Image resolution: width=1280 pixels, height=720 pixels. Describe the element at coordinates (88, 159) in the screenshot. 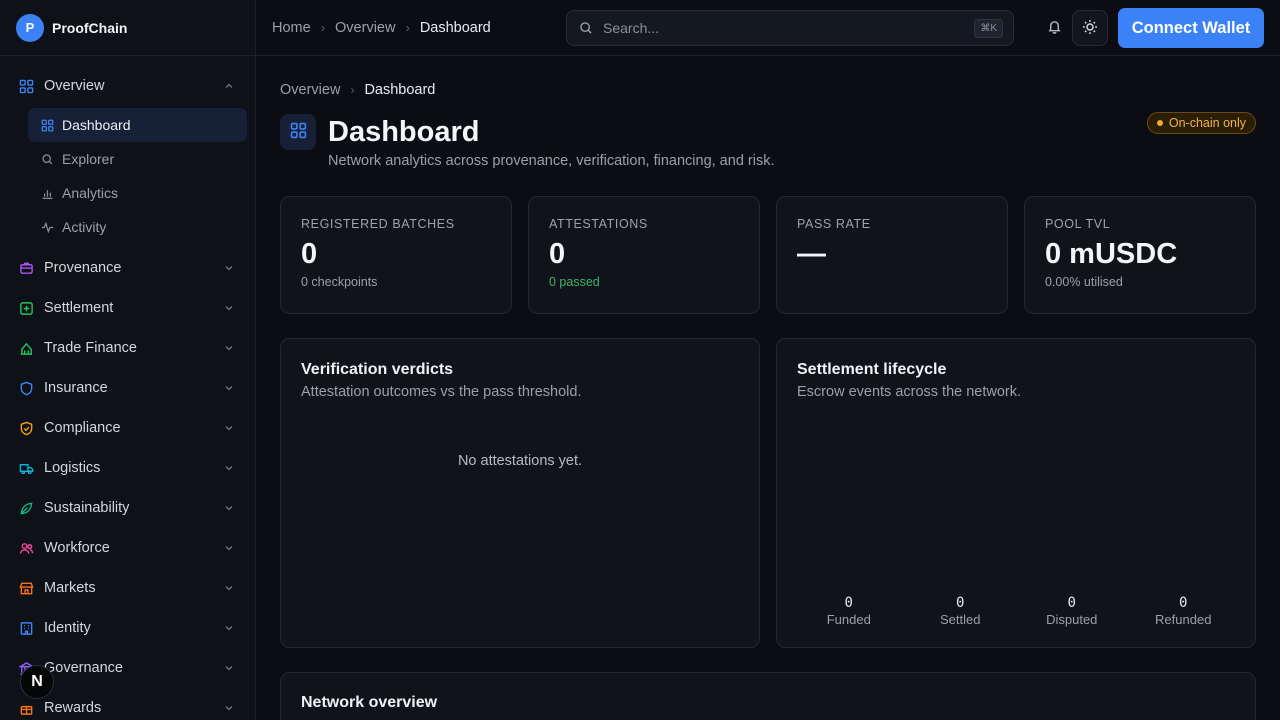

I see `sidebar-item-label: Explorer` at that location.